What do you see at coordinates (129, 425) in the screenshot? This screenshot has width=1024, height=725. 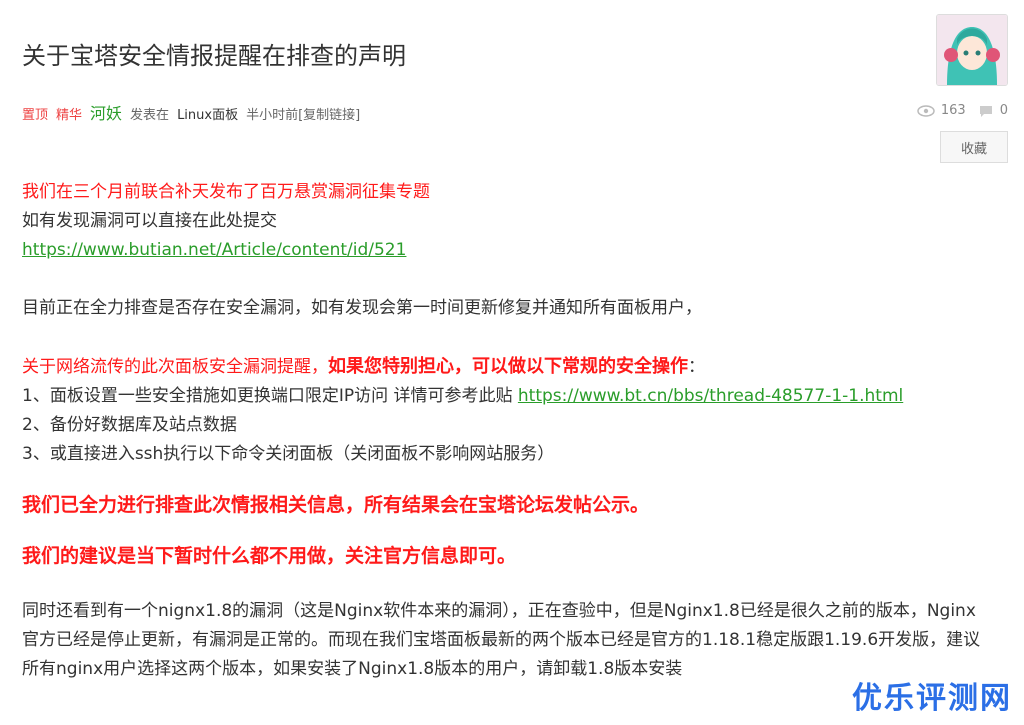 I see `safety-item-2: 2、备份好数据库及站点数据` at bounding box center [129, 425].